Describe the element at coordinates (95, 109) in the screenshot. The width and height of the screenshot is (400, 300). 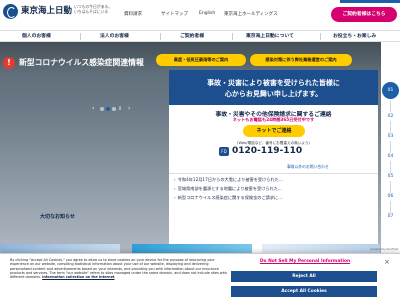
I see `carousel-prev-icon: ‹` at that location.